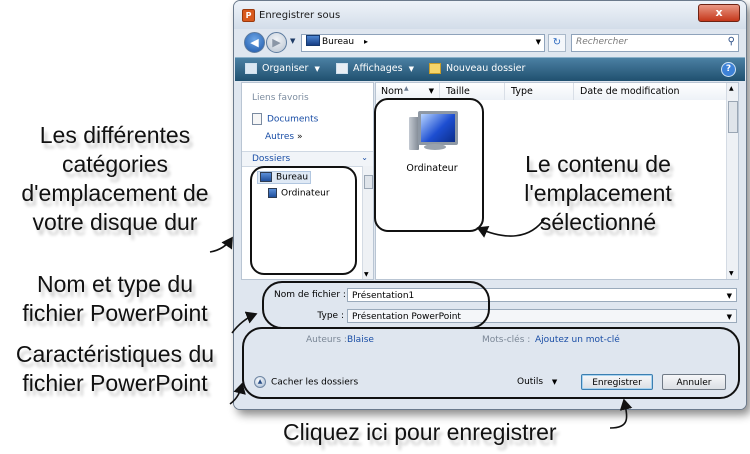  I want to click on arrow-characteristics, so click(237, 393).